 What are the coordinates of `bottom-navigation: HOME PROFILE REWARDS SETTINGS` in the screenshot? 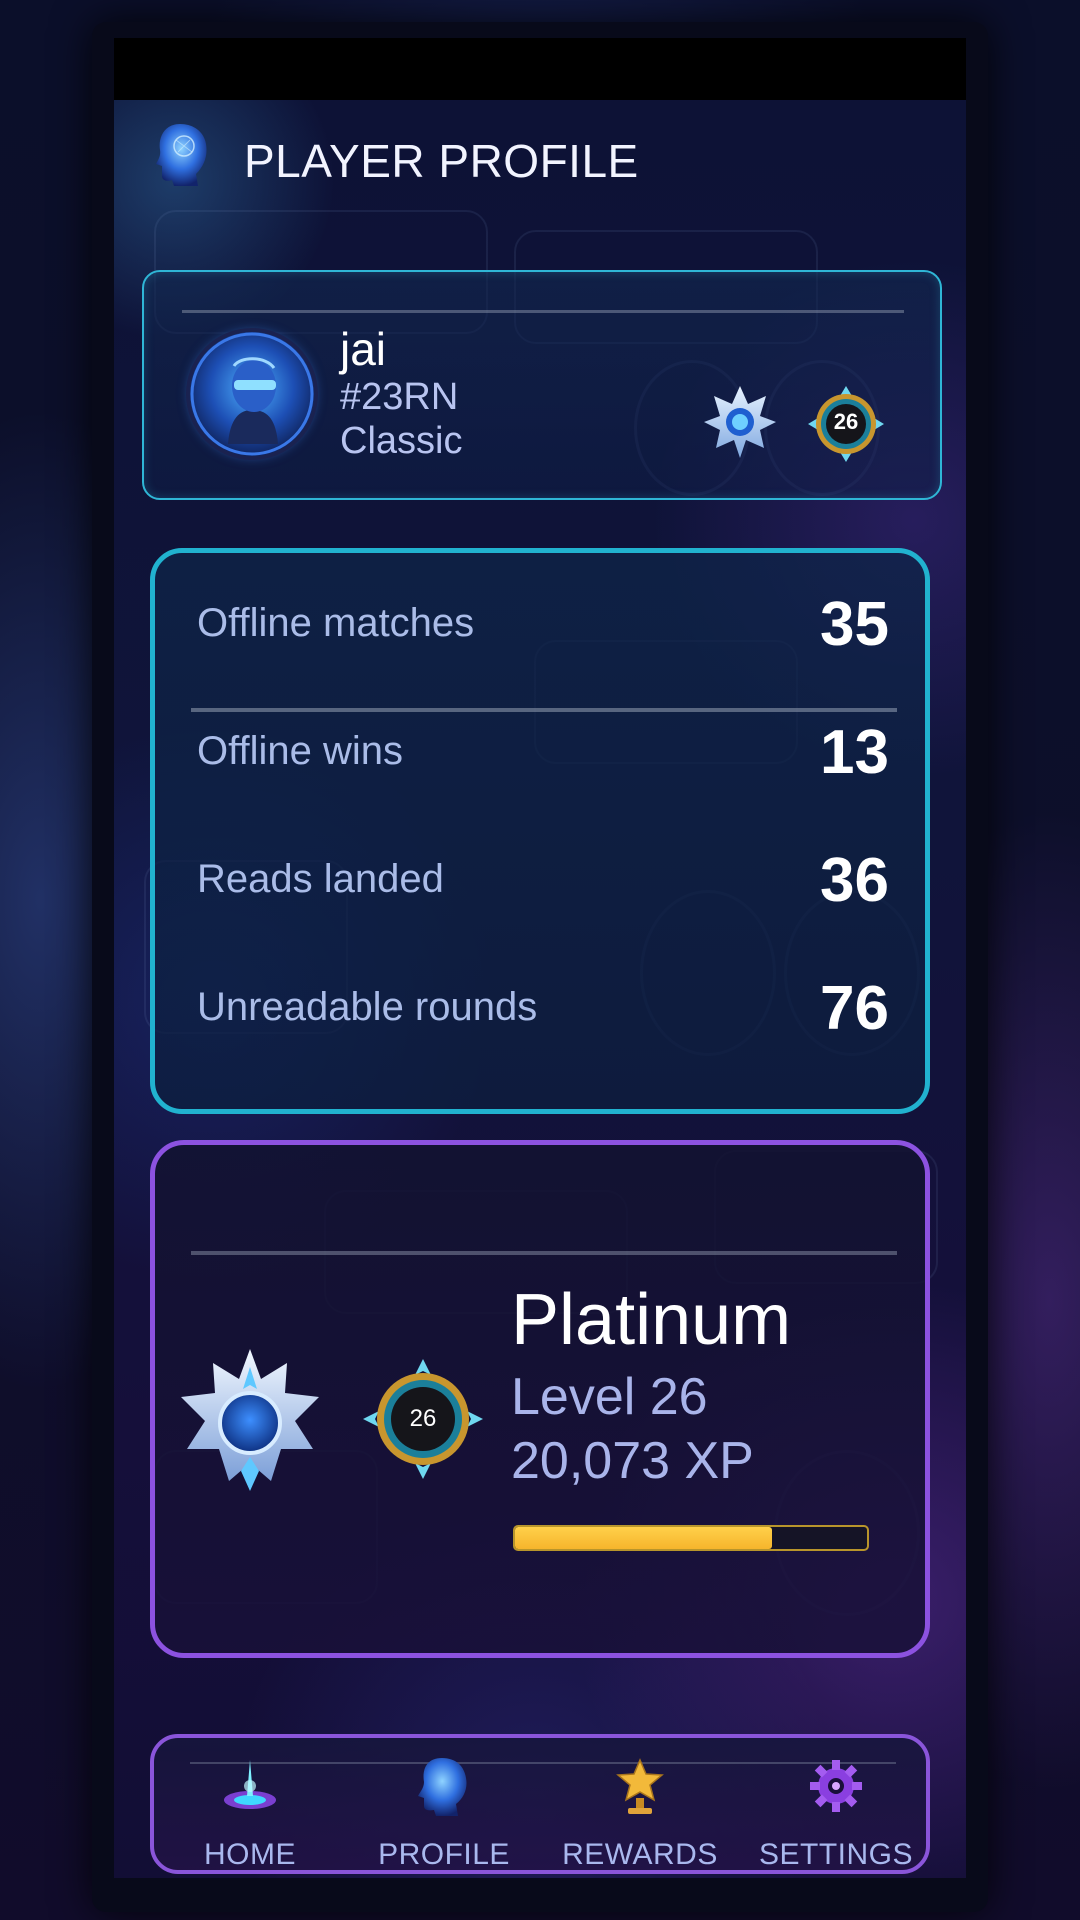 It's located at (540, 1804).